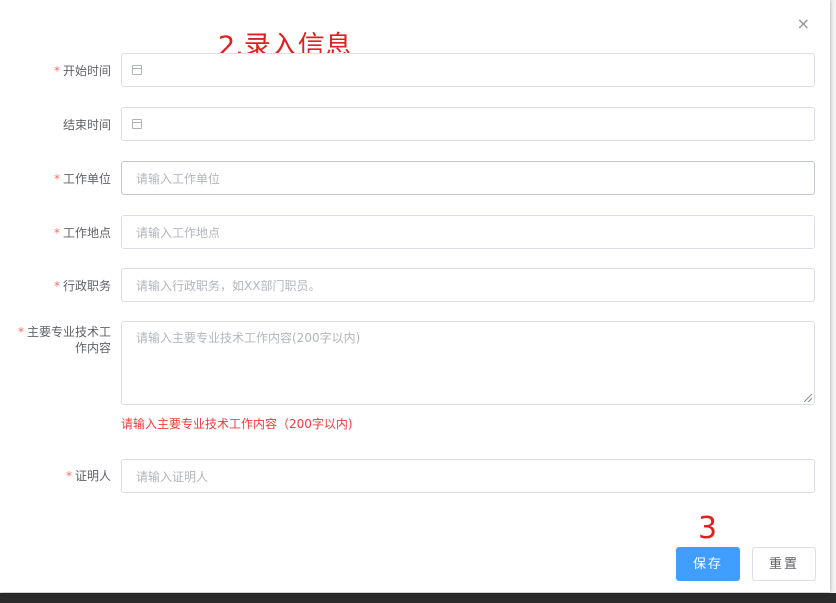  Describe the element at coordinates (468, 178) in the screenshot. I see `work-unit-input: 请输入工作单位` at that location.